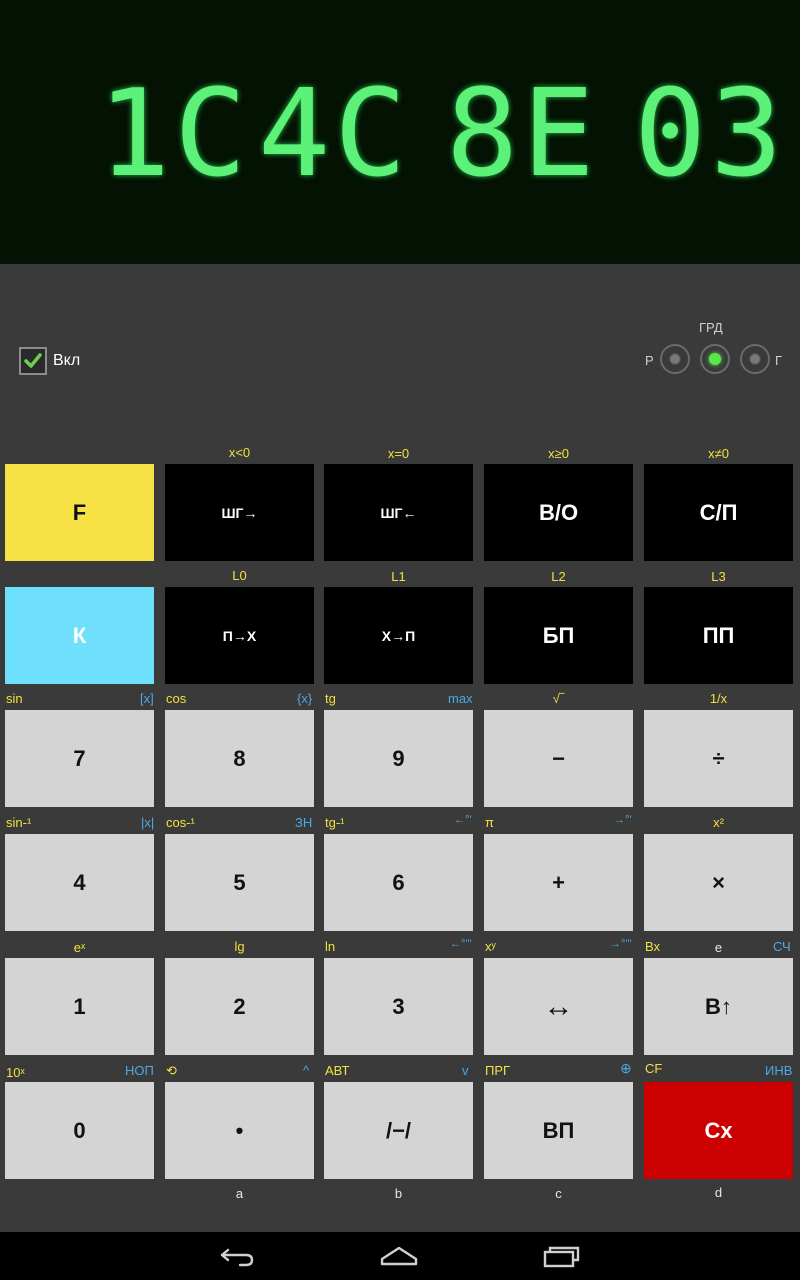 The width and height of the screenshot is (800, 1280). I want to click on label-sqrt: √‾, so click(558, 698).